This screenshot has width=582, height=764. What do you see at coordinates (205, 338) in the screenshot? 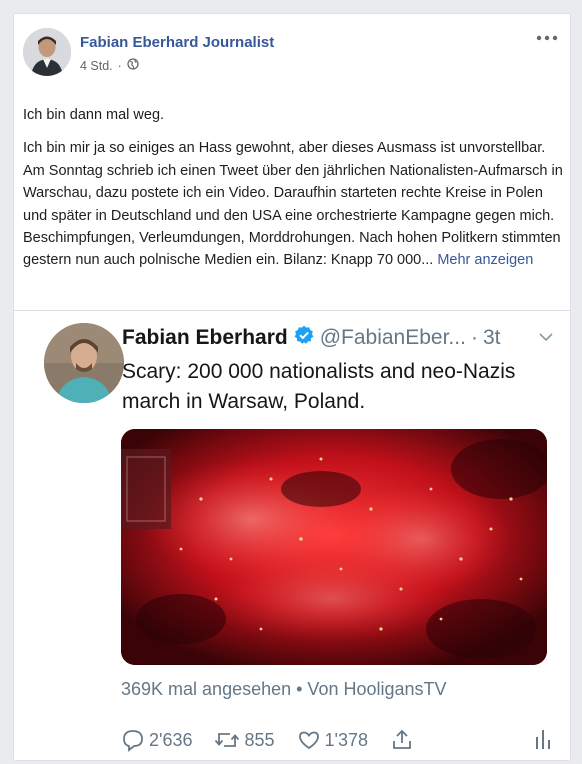
I see `tweet-author-name: Fabian Eberhard` at bounding box center [205, 338].